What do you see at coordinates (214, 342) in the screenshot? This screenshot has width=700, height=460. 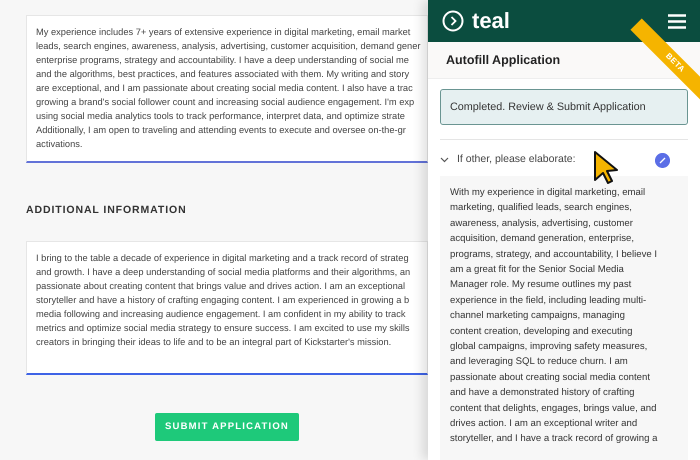 I see `text-line: creators in bringing their ideas to life and to be an integral part of Kickstarter's mission.` at bounding box center [214, 342].